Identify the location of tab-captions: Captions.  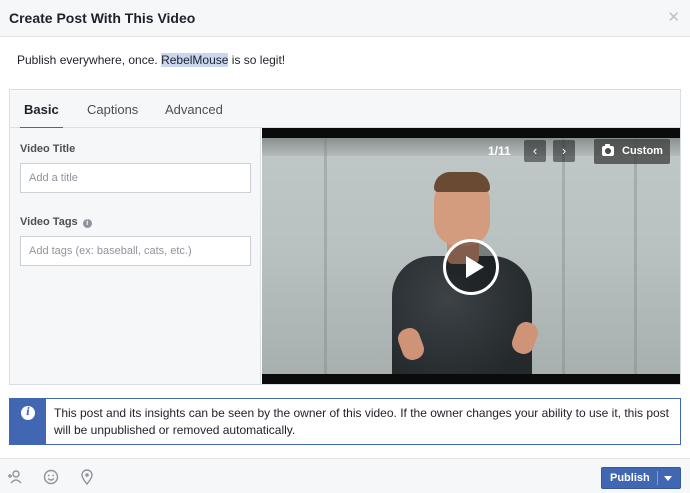
(112, 109).